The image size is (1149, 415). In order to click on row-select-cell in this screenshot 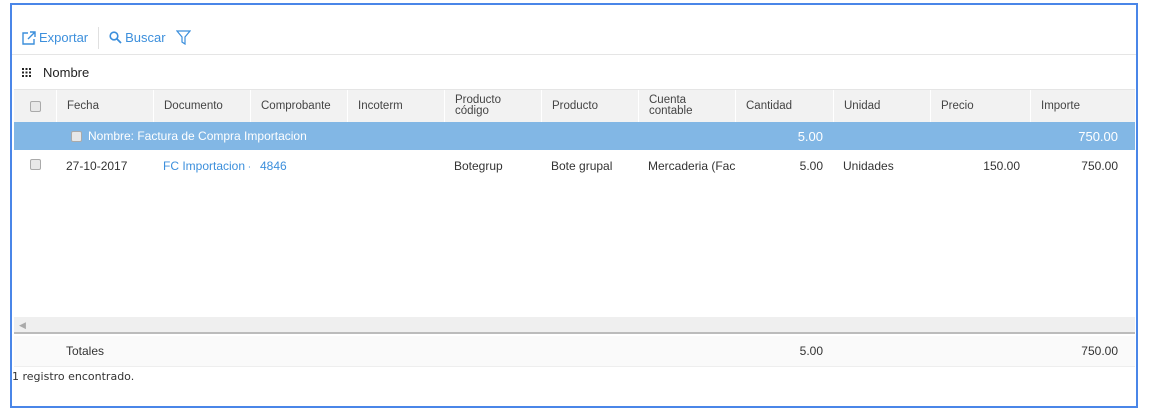, I will do `click(35, 166)`.